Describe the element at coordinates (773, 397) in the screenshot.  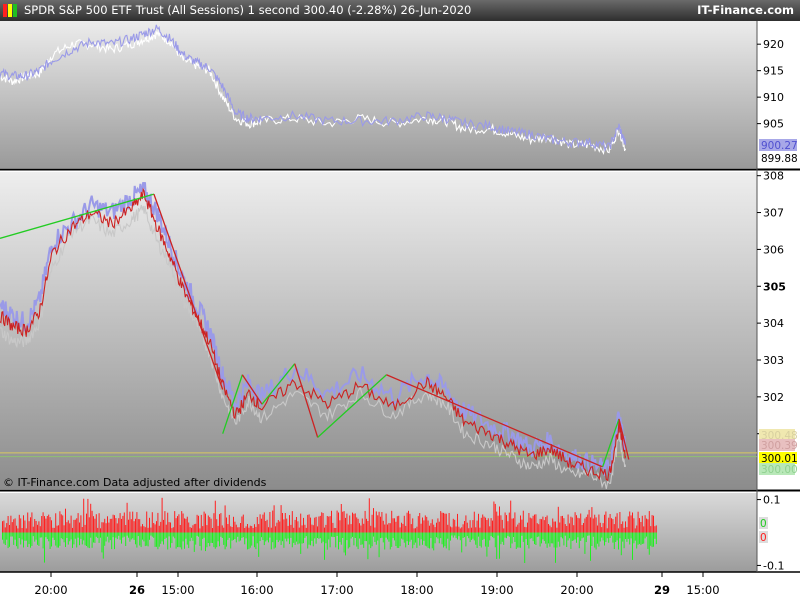
I see `y-tick-label: 302` at that location.